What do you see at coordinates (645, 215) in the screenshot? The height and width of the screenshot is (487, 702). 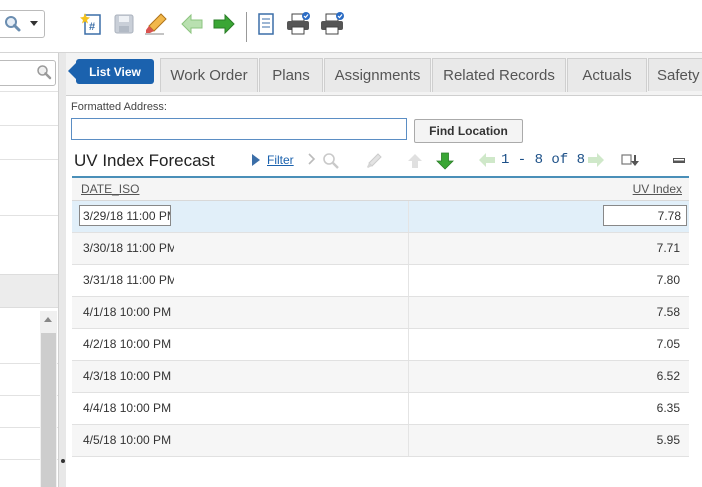 I see `cell-uv-index: 7.78` at bounding box center [645, 215].